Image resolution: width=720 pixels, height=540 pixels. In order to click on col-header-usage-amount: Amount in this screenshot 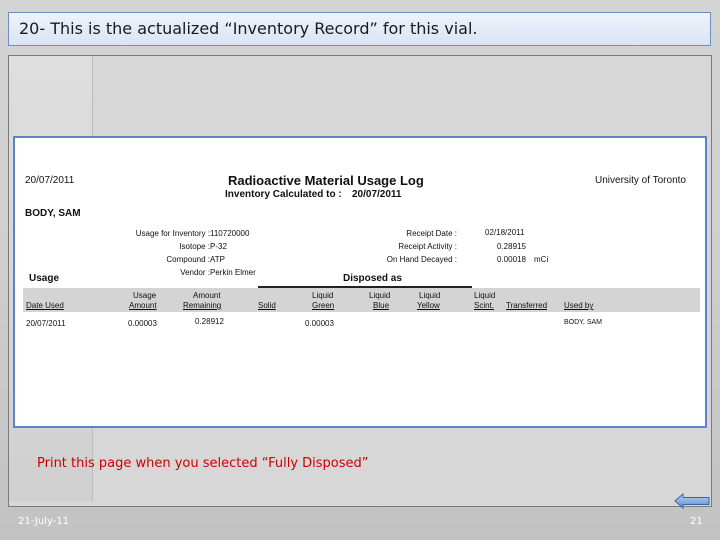, I will do `click(143, 305)`.